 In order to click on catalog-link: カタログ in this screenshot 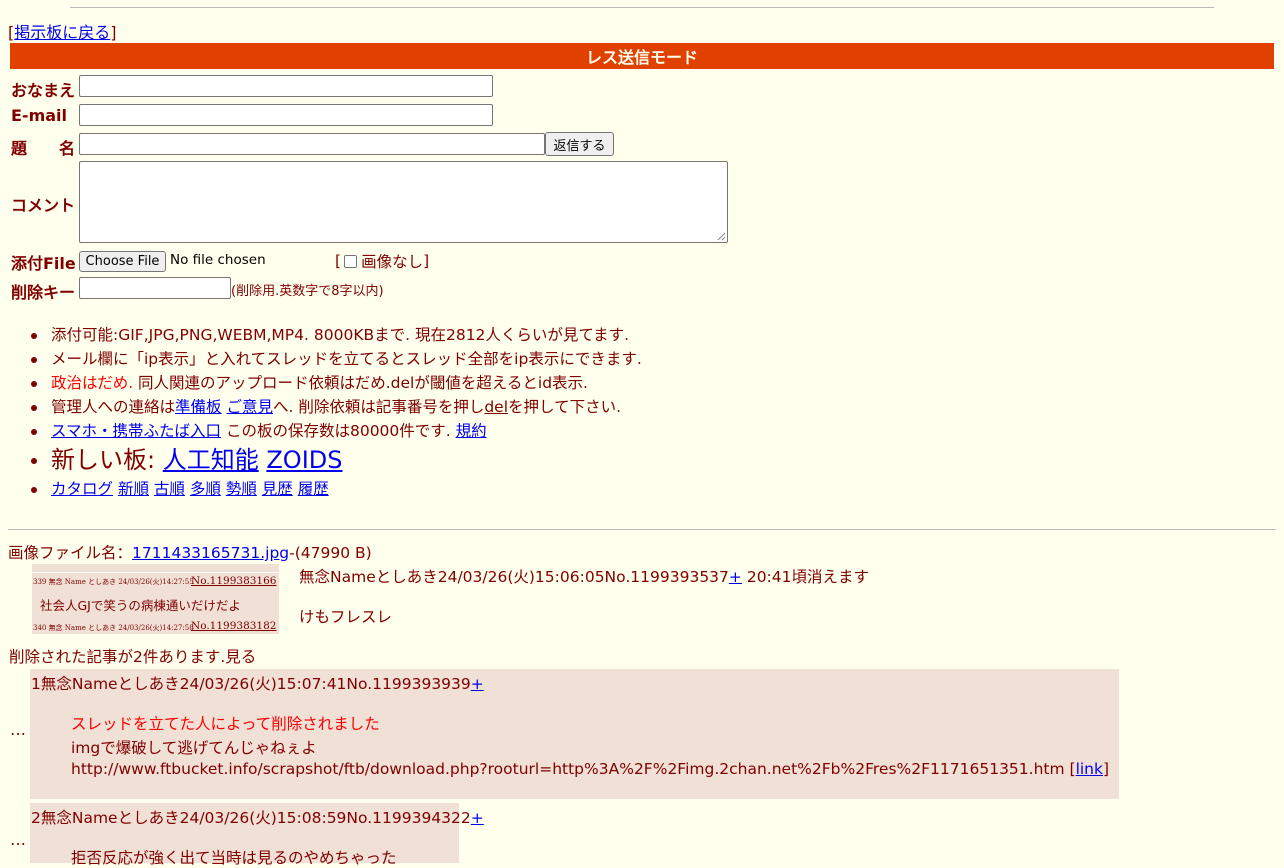, I will do `click(82, 489)`.